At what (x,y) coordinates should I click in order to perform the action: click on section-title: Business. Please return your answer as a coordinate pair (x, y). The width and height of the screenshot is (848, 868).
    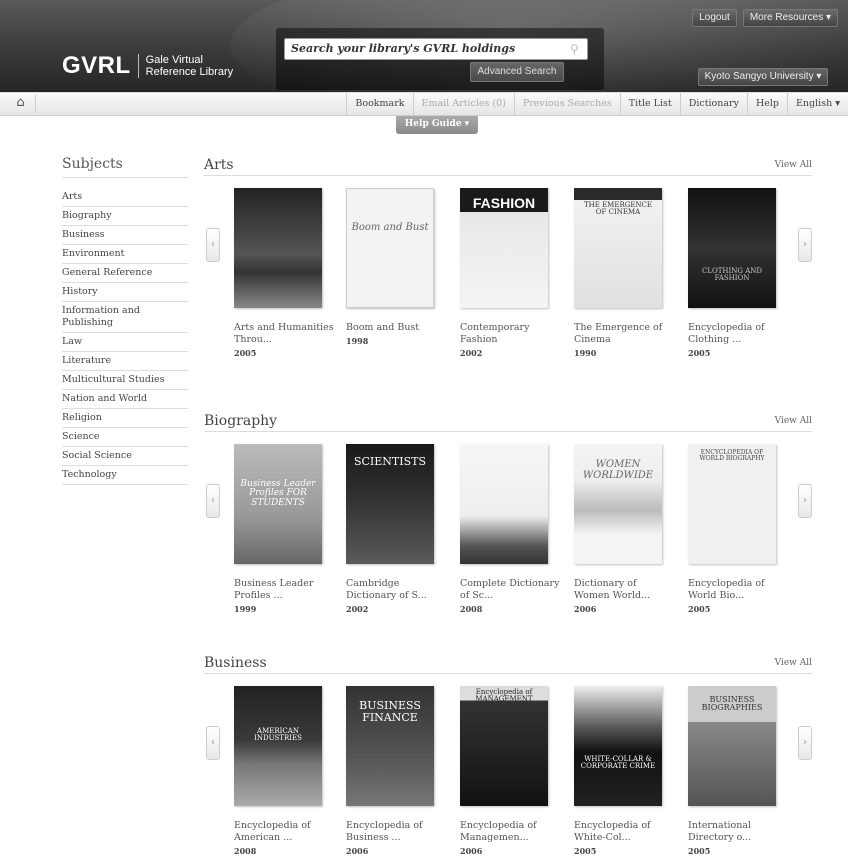
    Looking at the image, I should click on (235, 663).